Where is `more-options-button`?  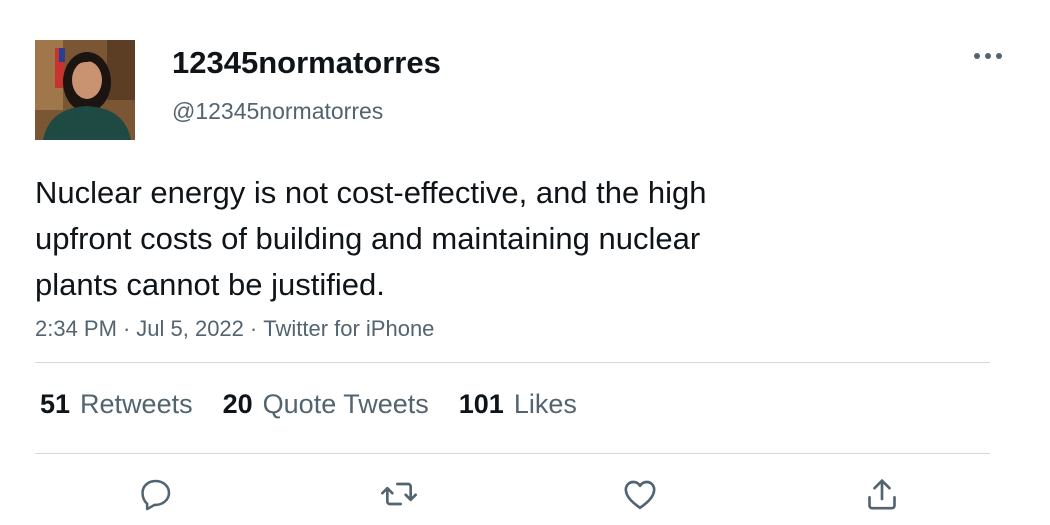 more-options-button is located at coordinates (988, 56).